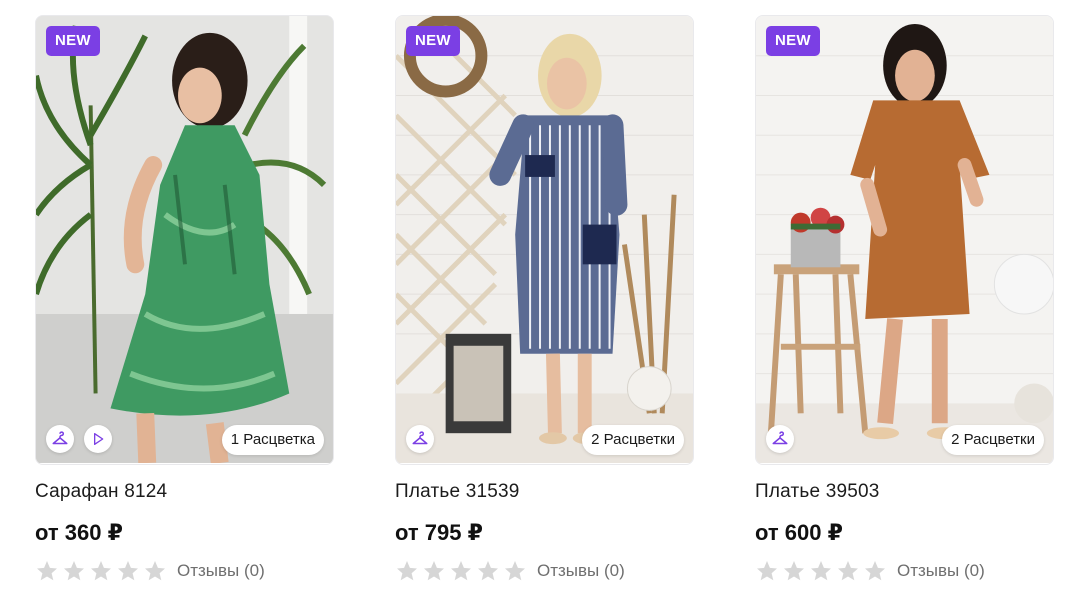 The height and width of the screenshot is (616, 1074). Describe the element at coordinates (272, 440) in the screenshot. I see `color-variants-badge: 1 Расцветка` at that location.